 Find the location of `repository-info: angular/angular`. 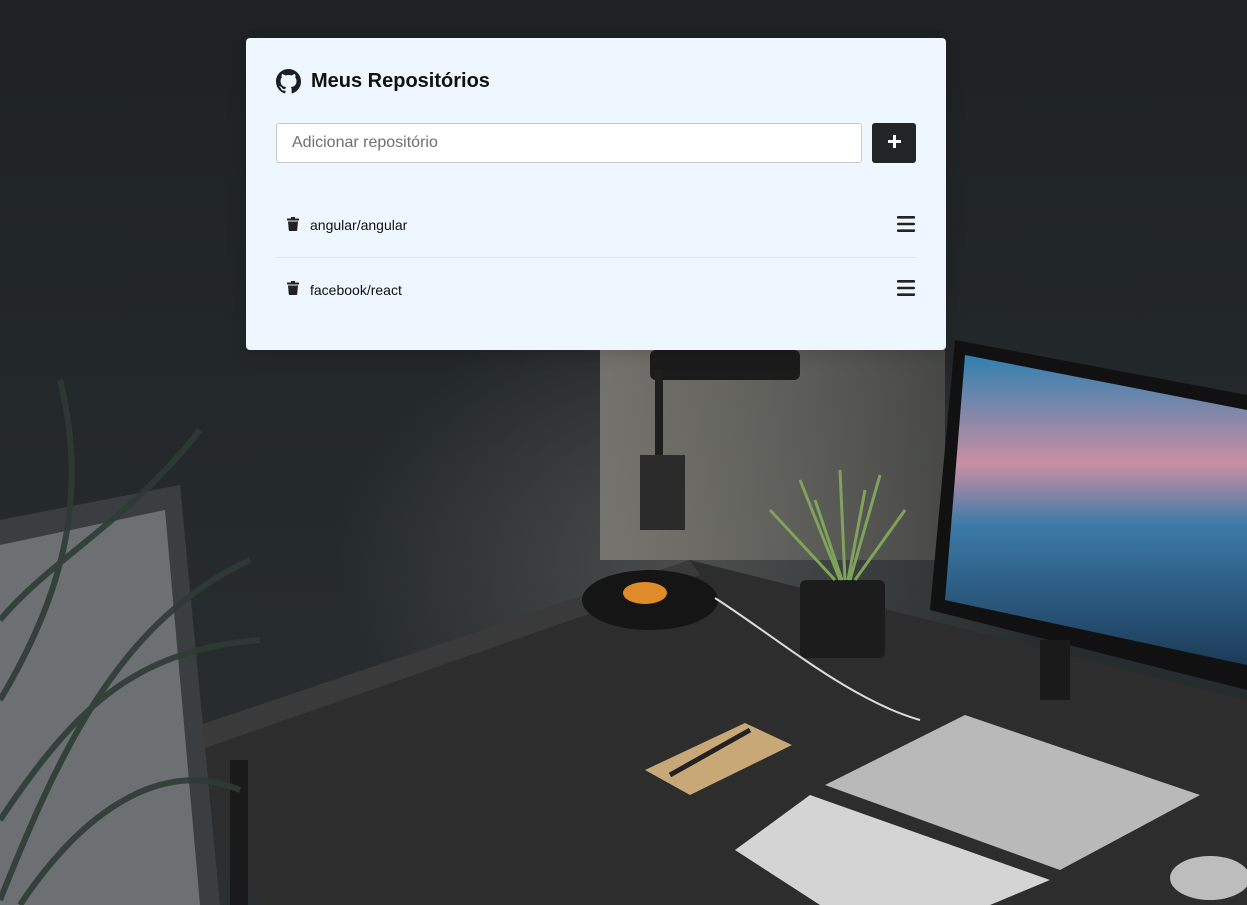

repository-info: angular/angular is located at coordinates (347, 225).